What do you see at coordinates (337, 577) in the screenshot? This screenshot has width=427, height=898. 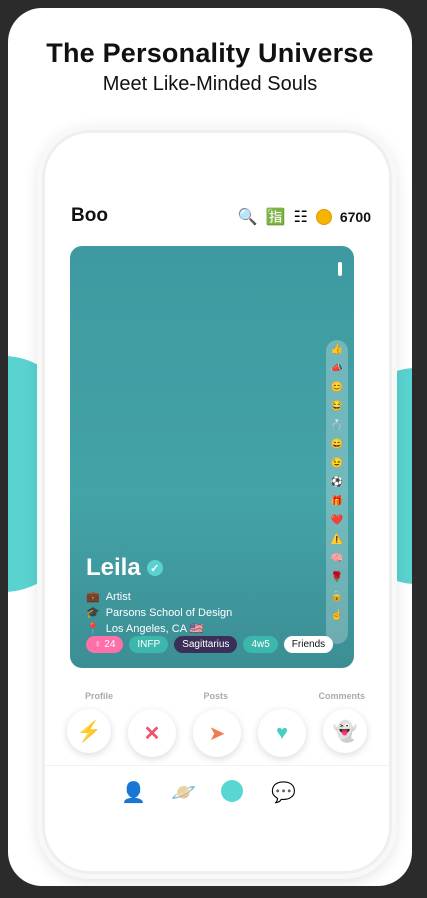 I see `emoji-rose-icon: 🌹` at bounding box center [337, 577].